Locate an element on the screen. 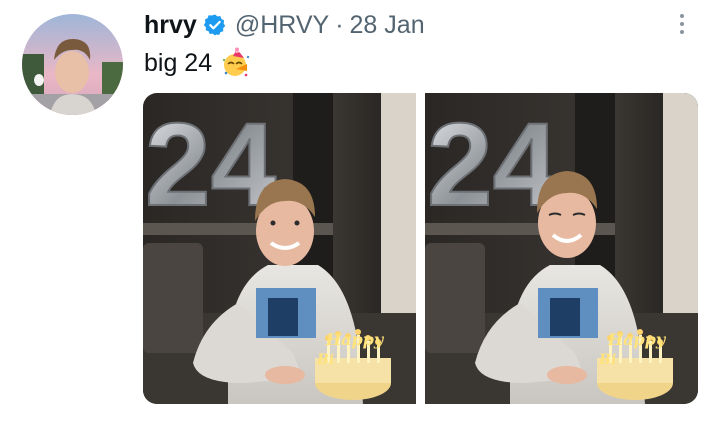 The width and height of the screenshot is (719, 422). balloon-number: 24 is located at coordinates (492, 165).